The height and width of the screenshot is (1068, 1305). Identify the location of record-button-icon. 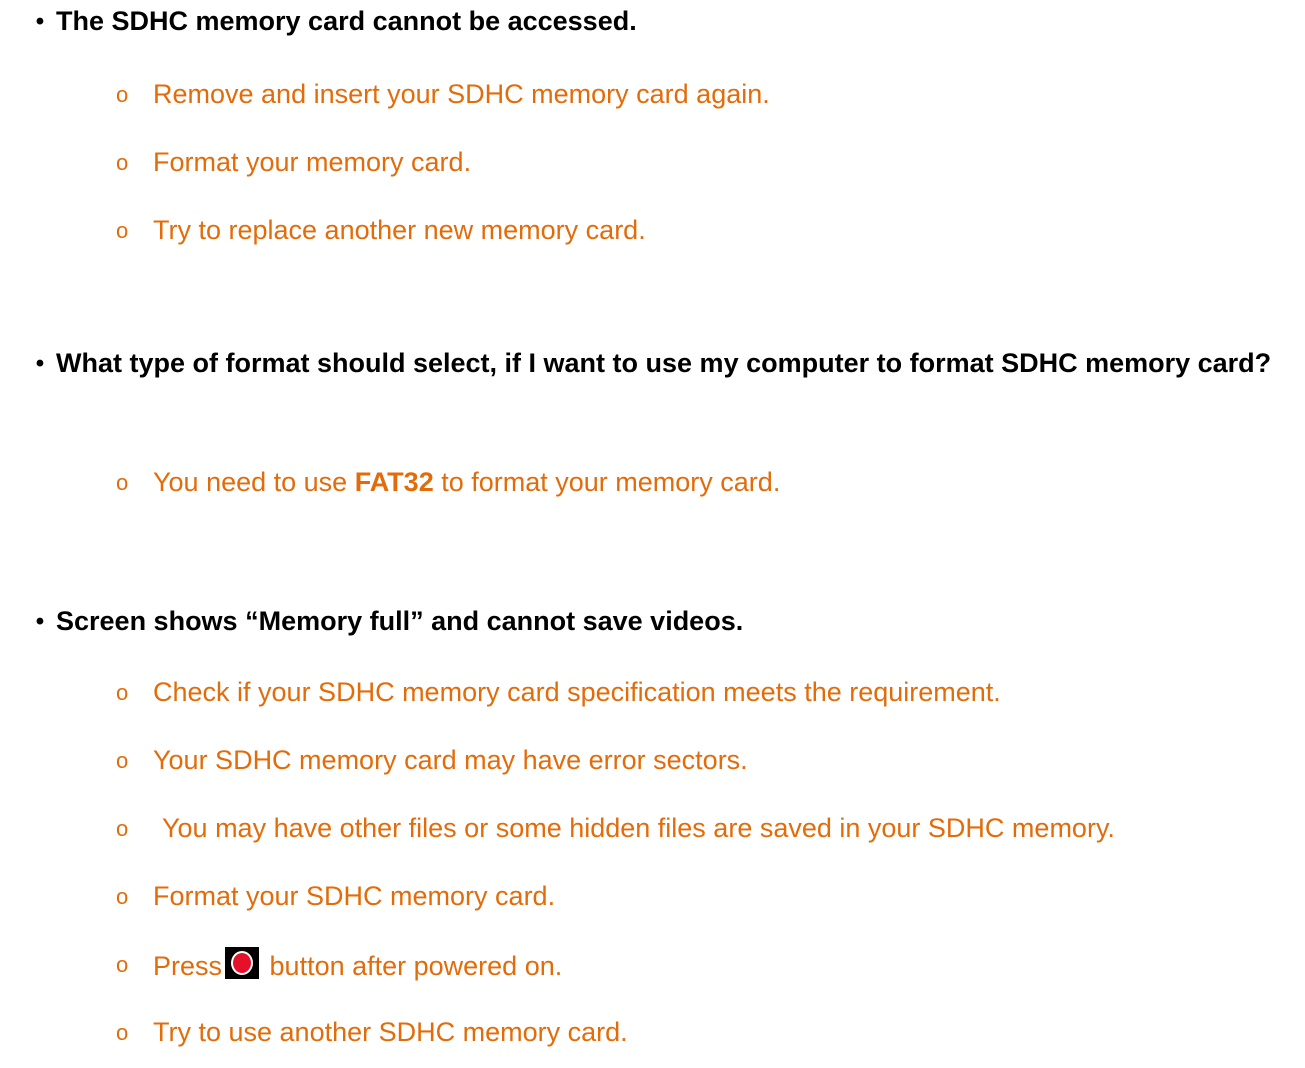
(242, 963).